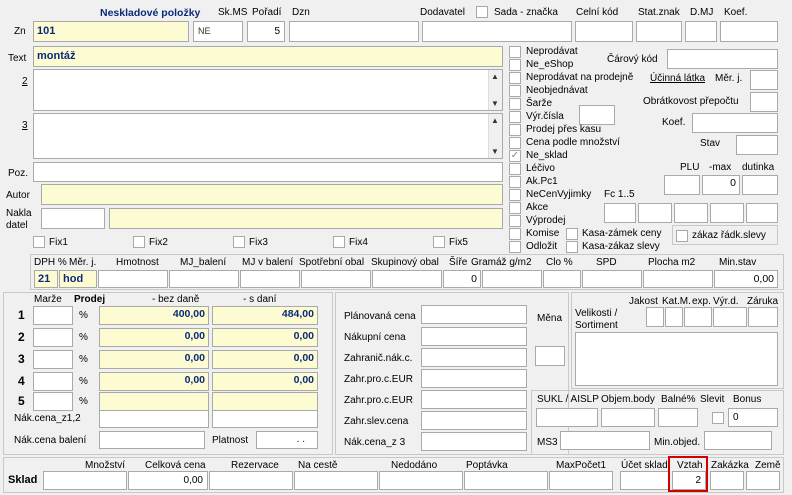 The width and height of the screenshot is (792, 495). What do you see at coordinates (515, 156) in the screenshot?
I see `ne-sklad-checkbox: ✓` at bounding box center [515, 156].